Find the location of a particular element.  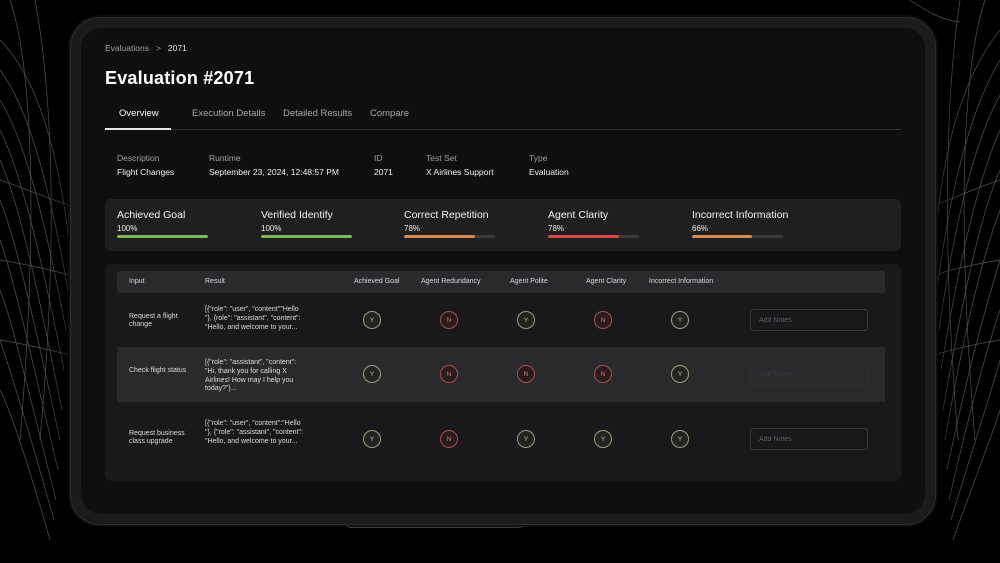

metric-name: Achieved Goal is located at coordinates (151, 215).